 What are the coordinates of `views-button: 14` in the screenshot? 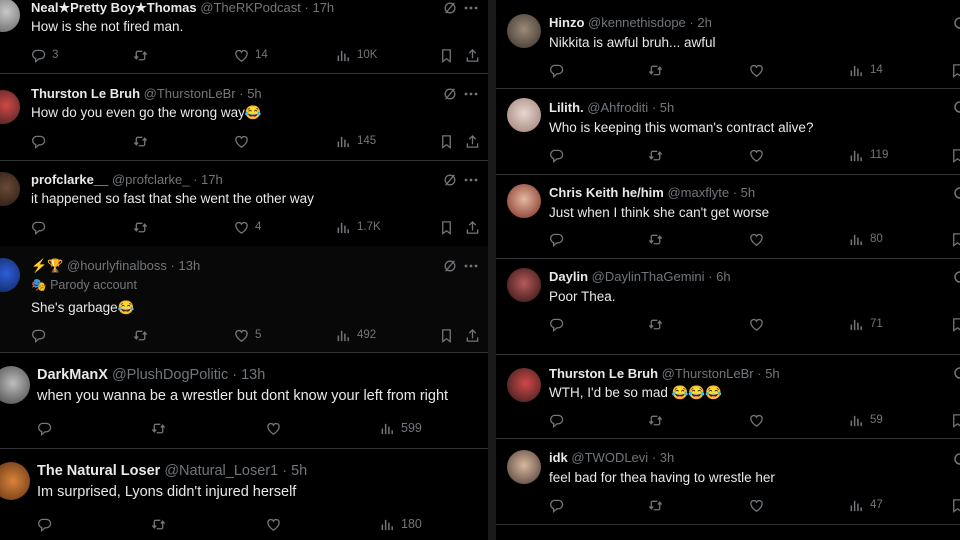 It's located at (866, 70).